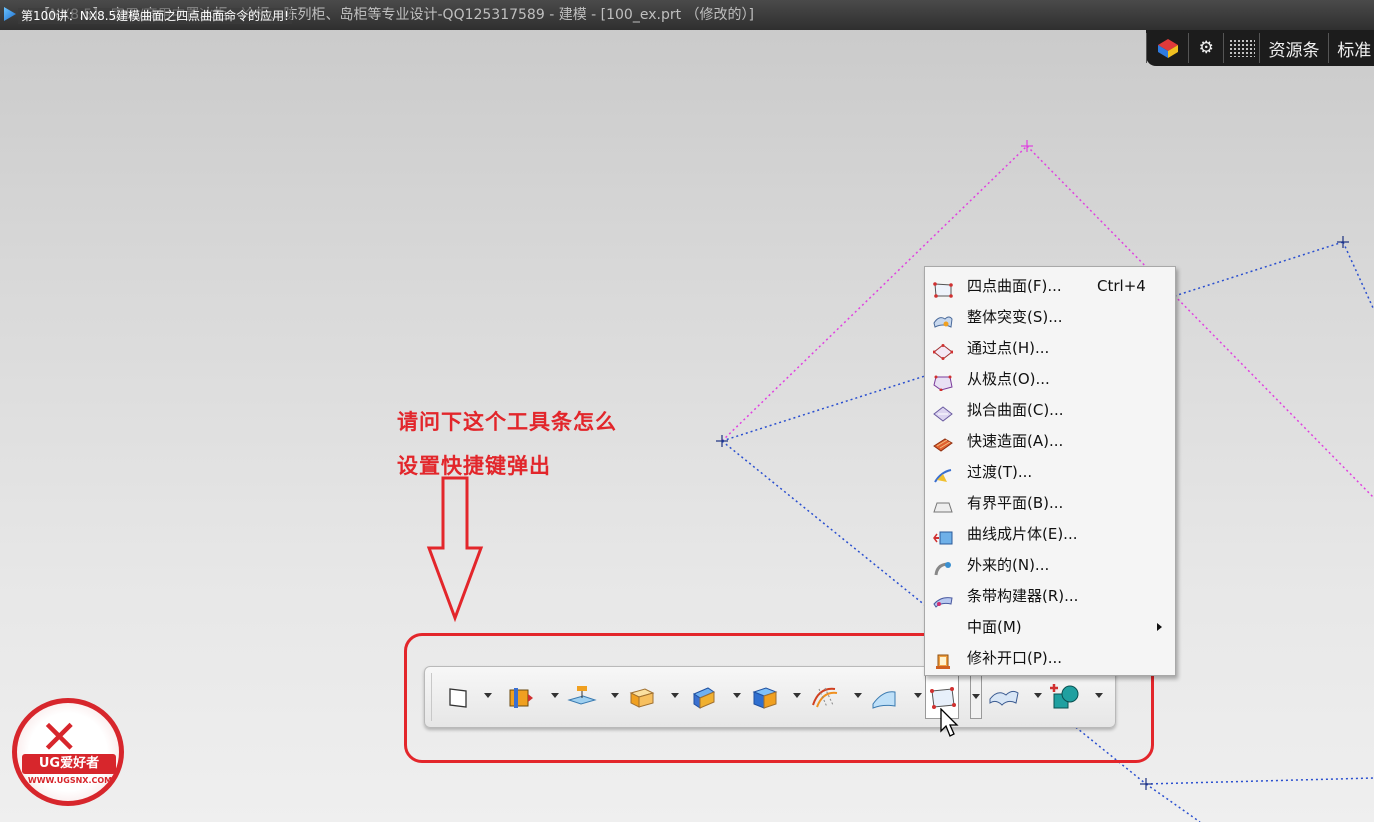 This screenshot has height=822, width=1374. I want to click on trim-add-icon, so click(1064, 697).